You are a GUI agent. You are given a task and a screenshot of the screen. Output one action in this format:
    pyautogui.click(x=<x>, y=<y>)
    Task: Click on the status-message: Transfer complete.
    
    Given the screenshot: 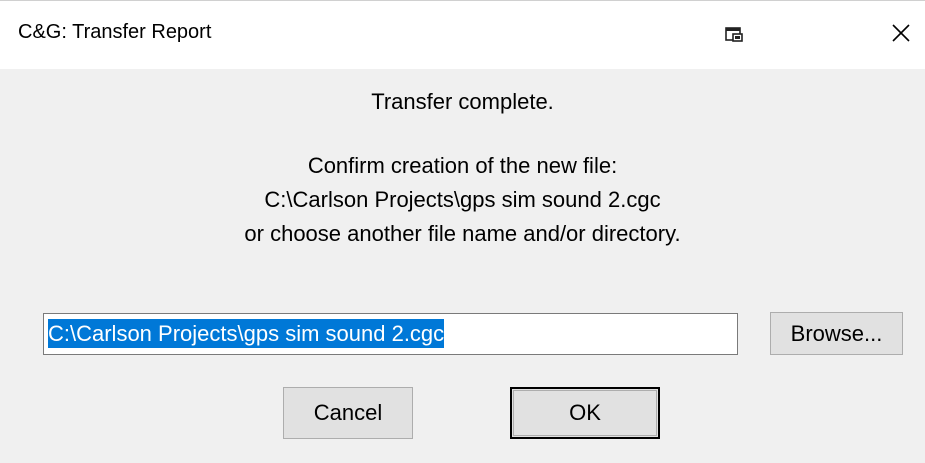 What is the action you would take?
    pyautogui.click(x=462, y=101)
    